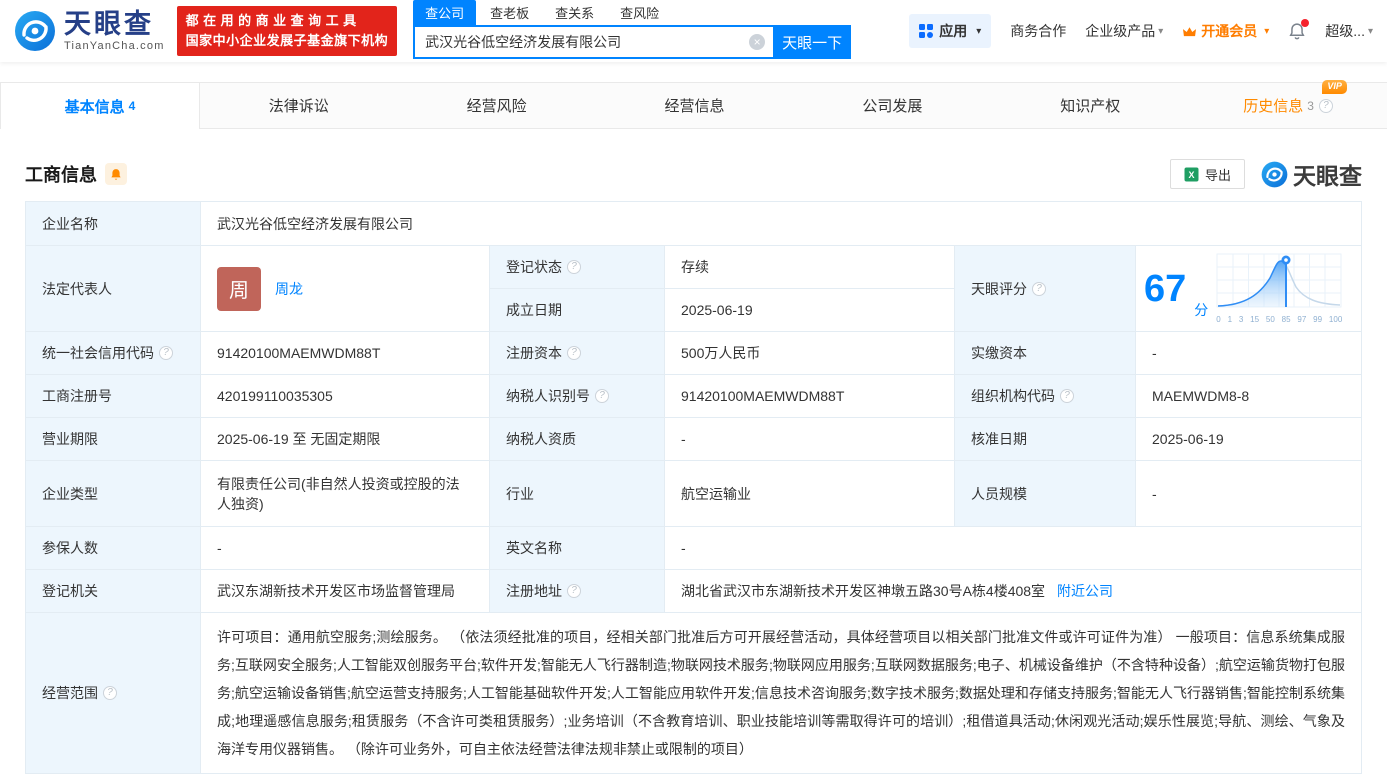  I want to click on notification-bell-icon, so click(1299, 29).